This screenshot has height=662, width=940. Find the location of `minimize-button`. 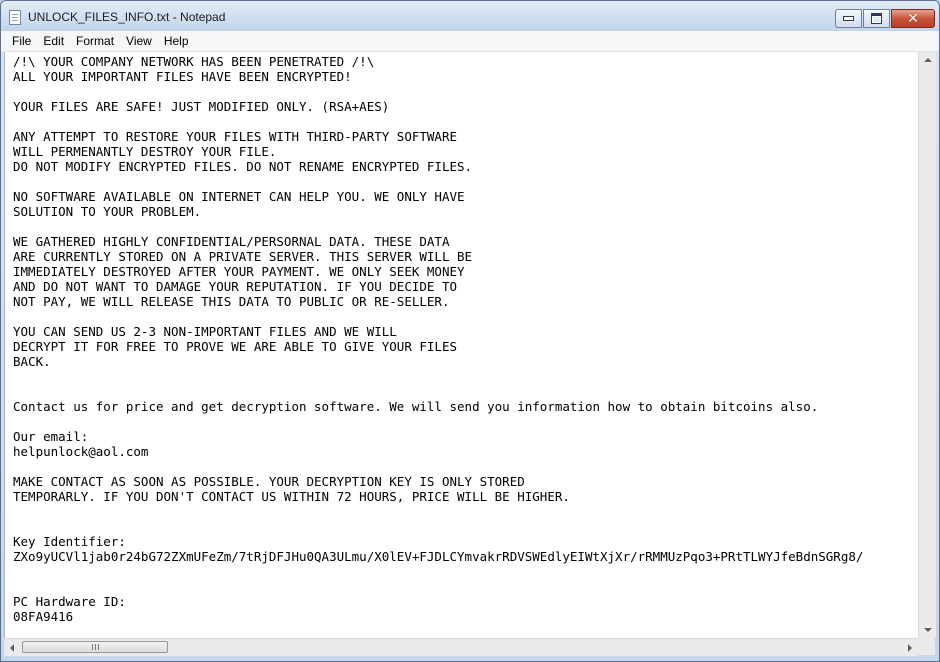

minimize-button is located at coordinates (848, 18).